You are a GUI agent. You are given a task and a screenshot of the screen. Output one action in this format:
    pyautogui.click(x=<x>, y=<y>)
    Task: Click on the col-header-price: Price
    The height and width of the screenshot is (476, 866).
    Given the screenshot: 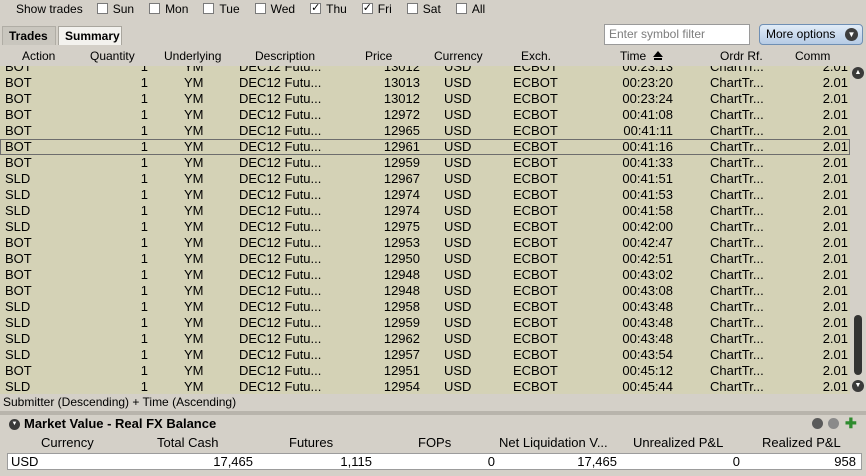 What is the action you would take?
    pyautogui.click(x=378, y=56)
    